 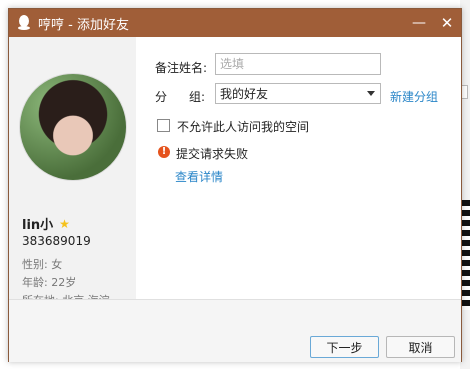 What do you see at coordinates (64, 223) in the screenshot?
I see `star-icon: ★` at bounding box center [64, 223].